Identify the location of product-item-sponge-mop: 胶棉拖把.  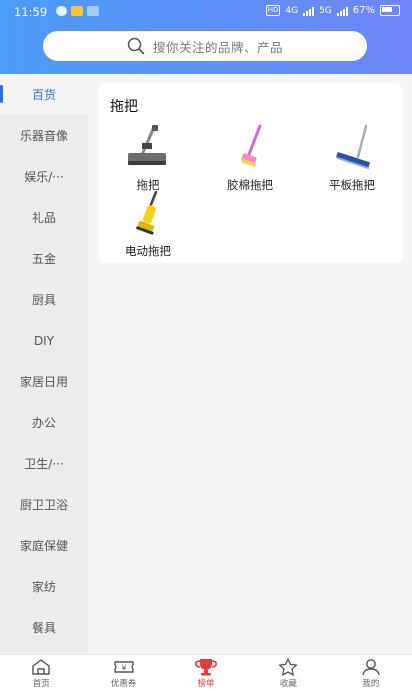
(250, 158).